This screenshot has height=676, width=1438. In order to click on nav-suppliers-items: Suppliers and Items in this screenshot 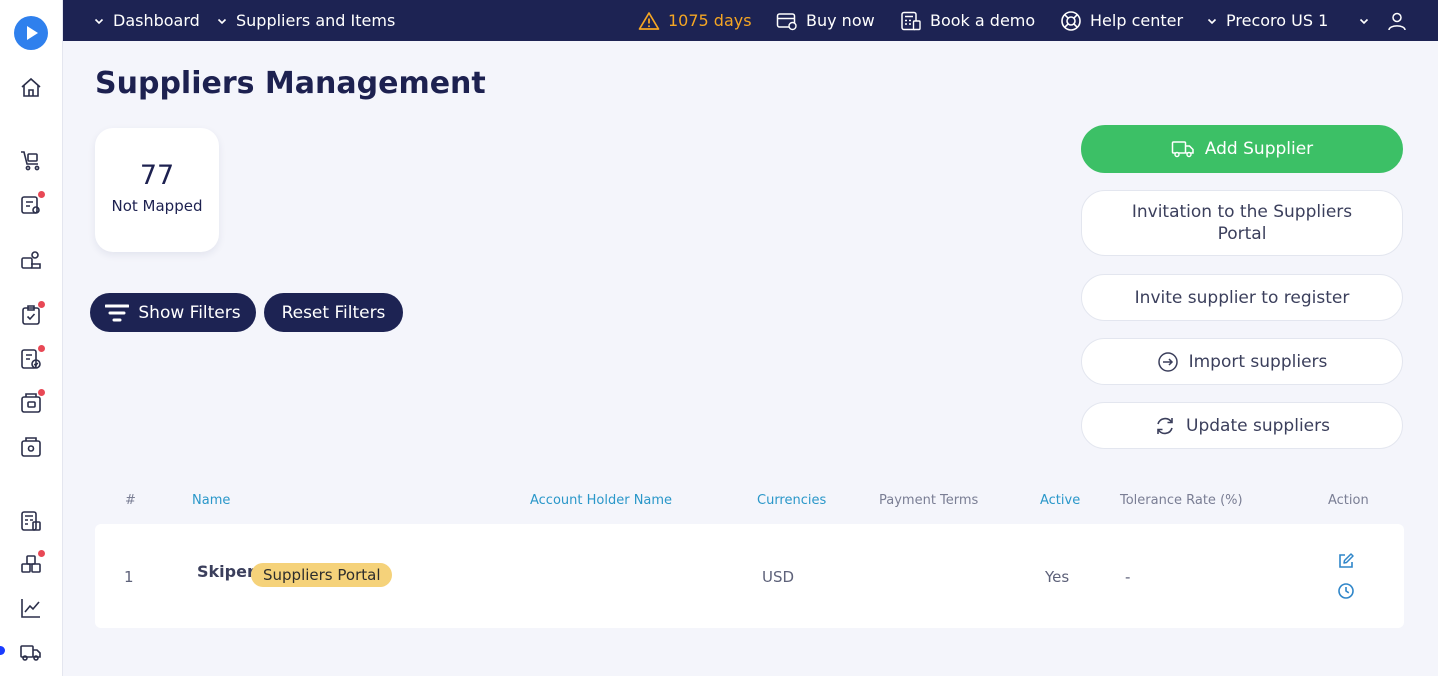, I will do `click(305, 20)`.